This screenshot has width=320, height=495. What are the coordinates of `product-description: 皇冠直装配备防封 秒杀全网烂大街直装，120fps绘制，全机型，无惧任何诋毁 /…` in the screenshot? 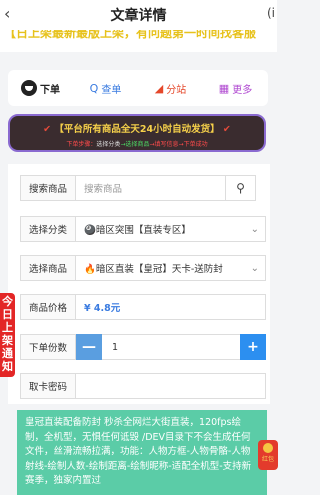 It's located at (142, 452).